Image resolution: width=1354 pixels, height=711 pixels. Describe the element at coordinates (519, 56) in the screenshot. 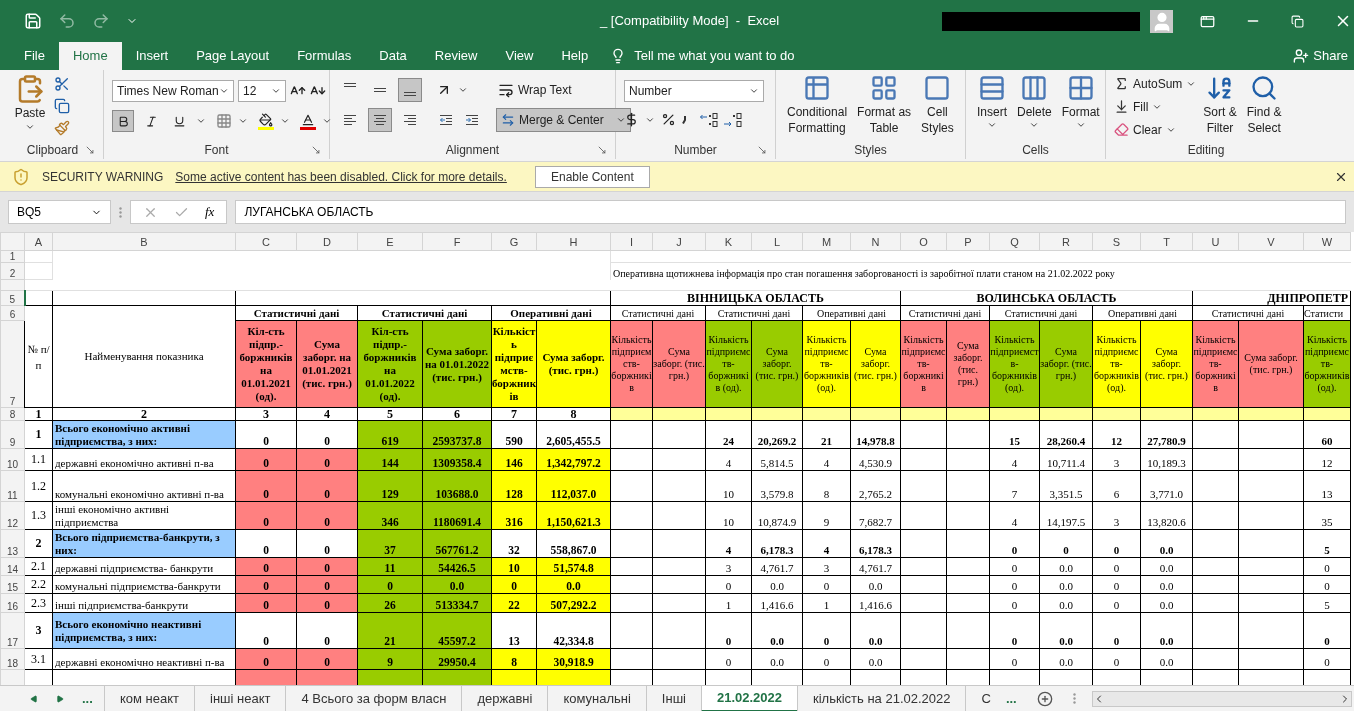

I see `ribbon-tab: View` at that location.